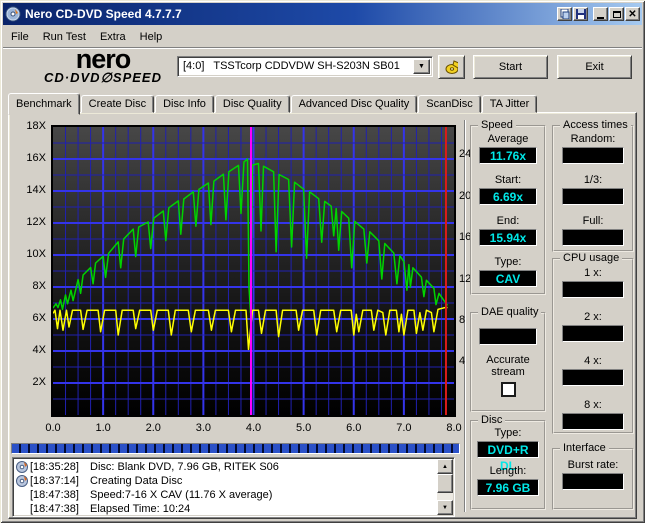  Describe the element at coordinates (584, 448) in the screenshot. I see `interface-panel-title: Interface` at that location.